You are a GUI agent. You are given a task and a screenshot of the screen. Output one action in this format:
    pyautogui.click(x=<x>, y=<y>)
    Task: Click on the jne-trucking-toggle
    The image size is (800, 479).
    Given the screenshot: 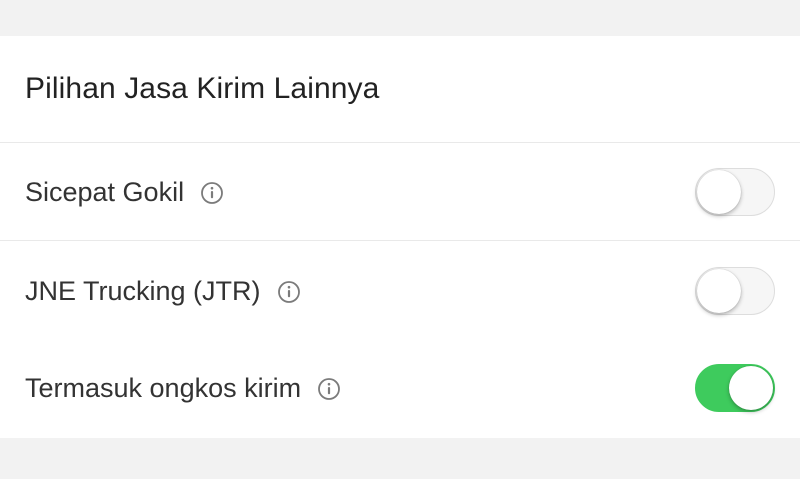 What is the action you would take?
    pyautogui.click(x=735, y=291)
    